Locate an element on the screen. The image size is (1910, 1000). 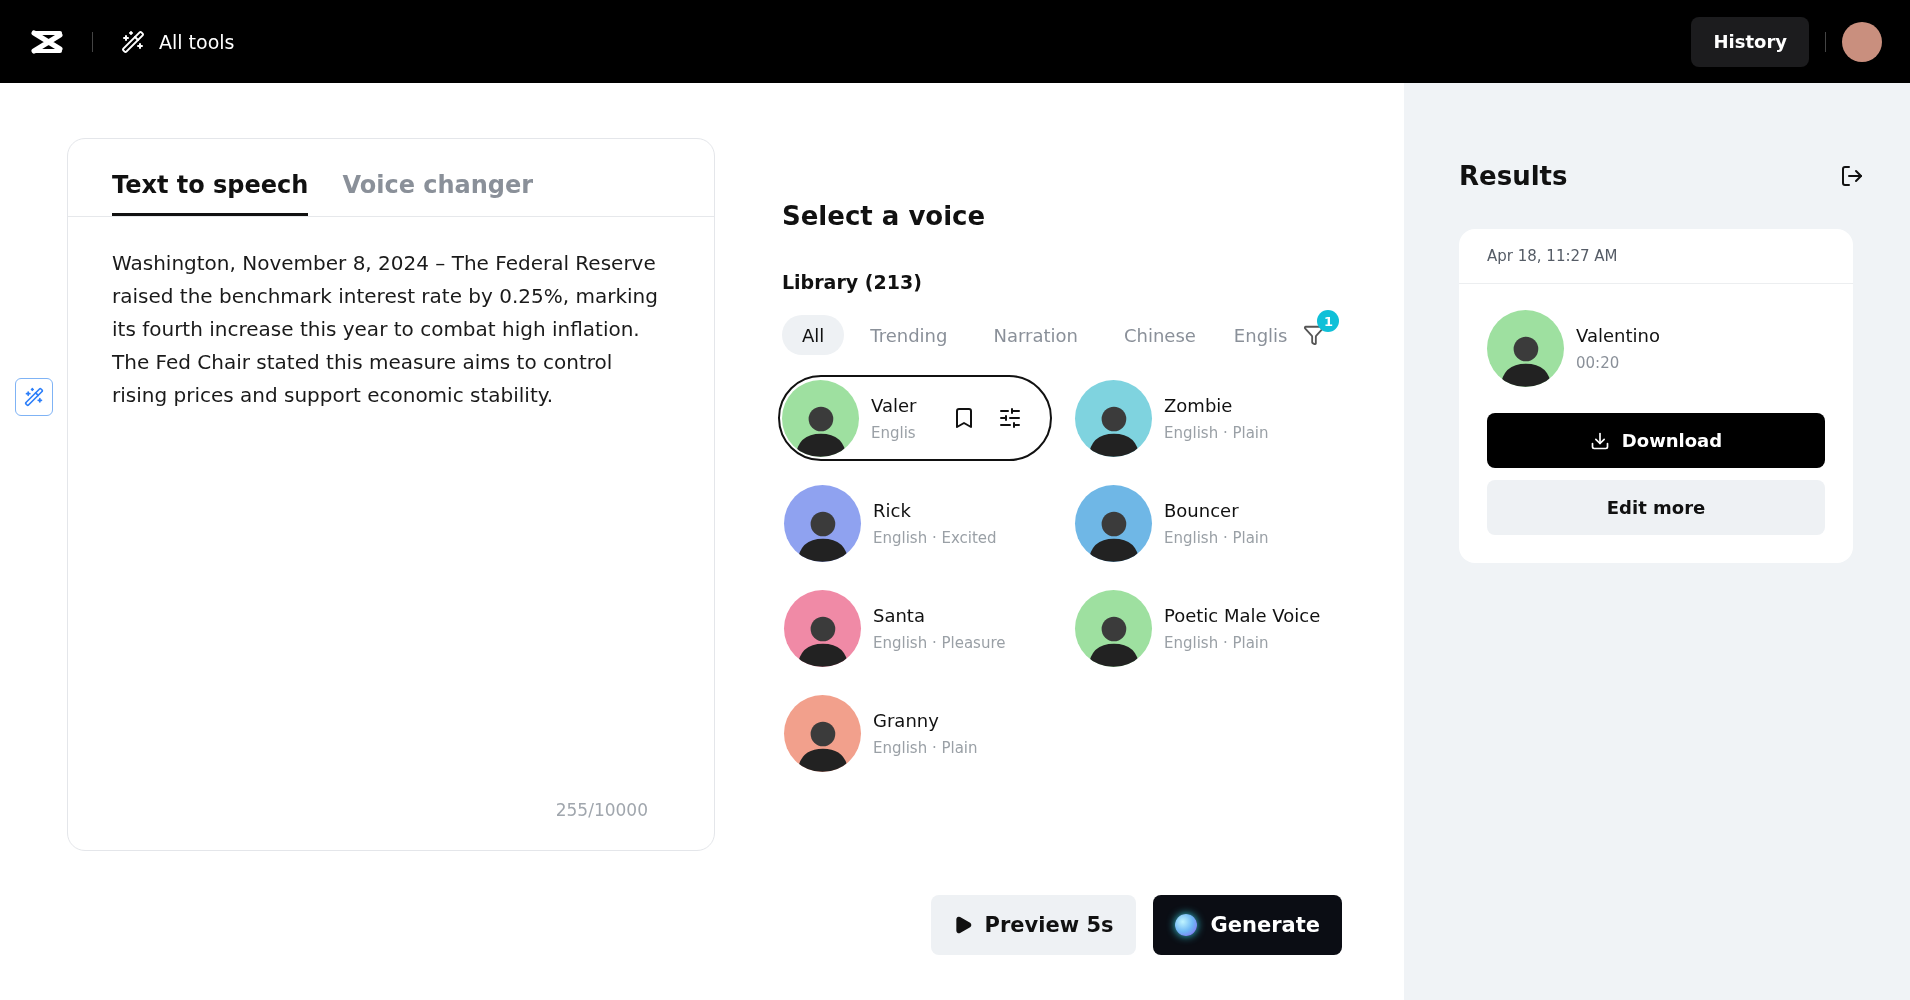
result-date: Apr 18, 11:27 AM is located at coordinates (1656, 256).